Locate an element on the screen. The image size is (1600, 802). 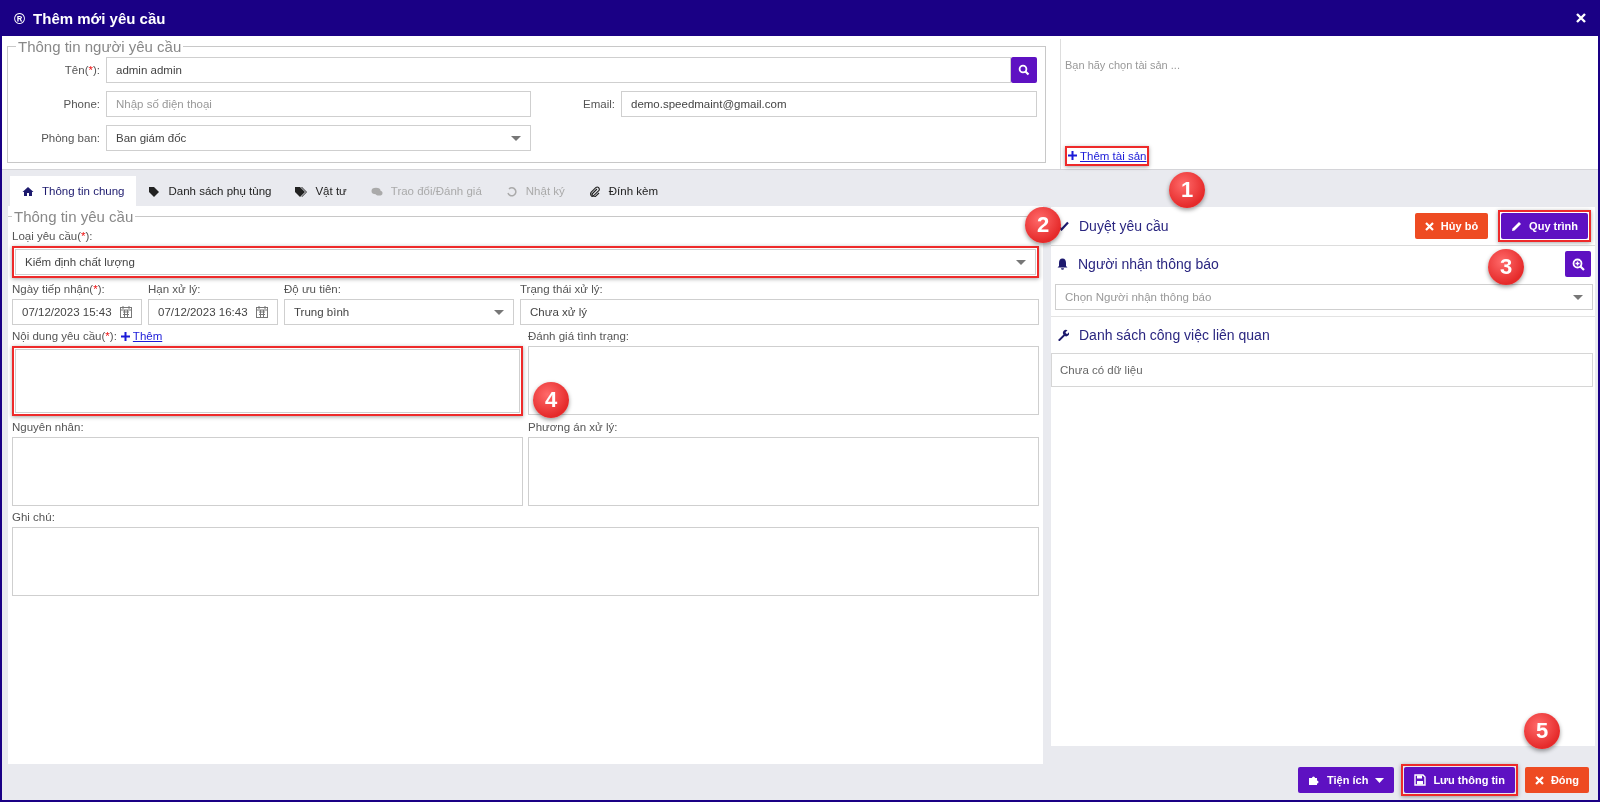
tab: Danh sách phụ tùng is located at coordinates (210, 191).